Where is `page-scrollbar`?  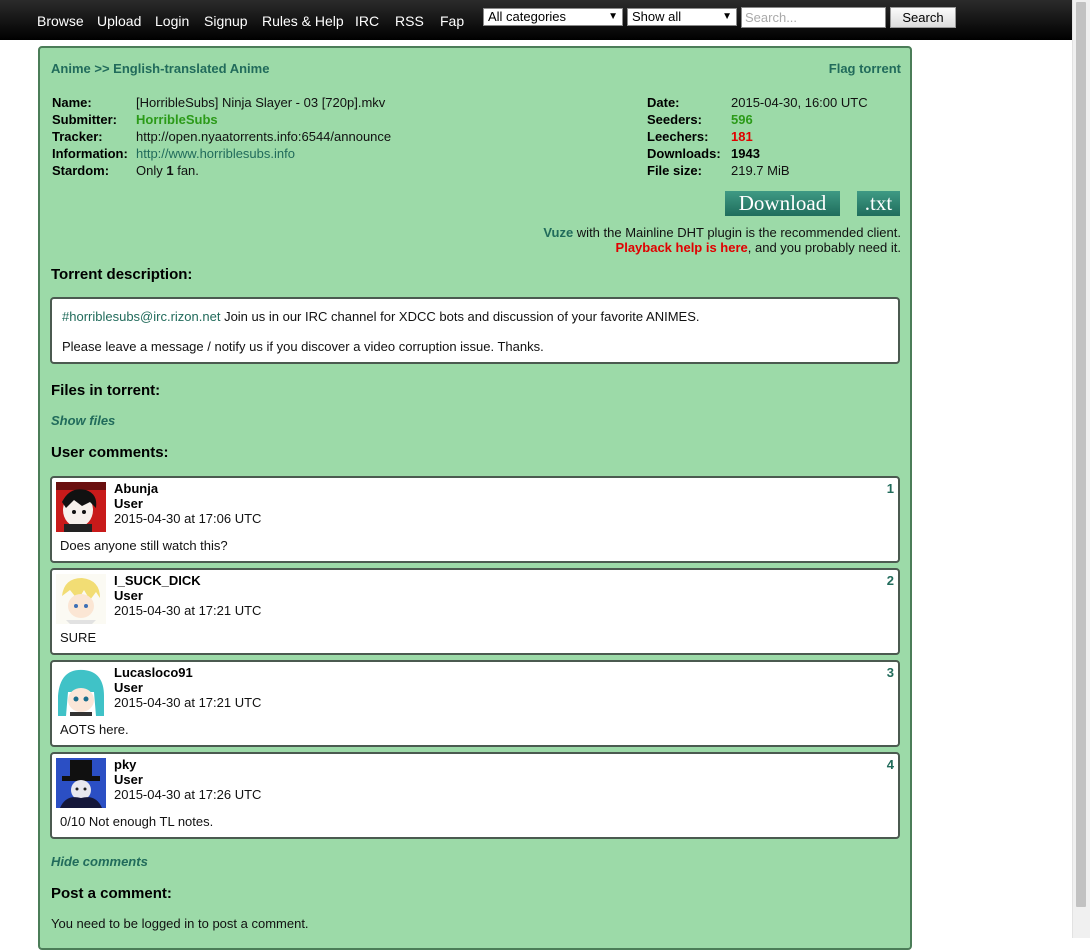
page-scrollbar is located at coordinates (1081, 469).